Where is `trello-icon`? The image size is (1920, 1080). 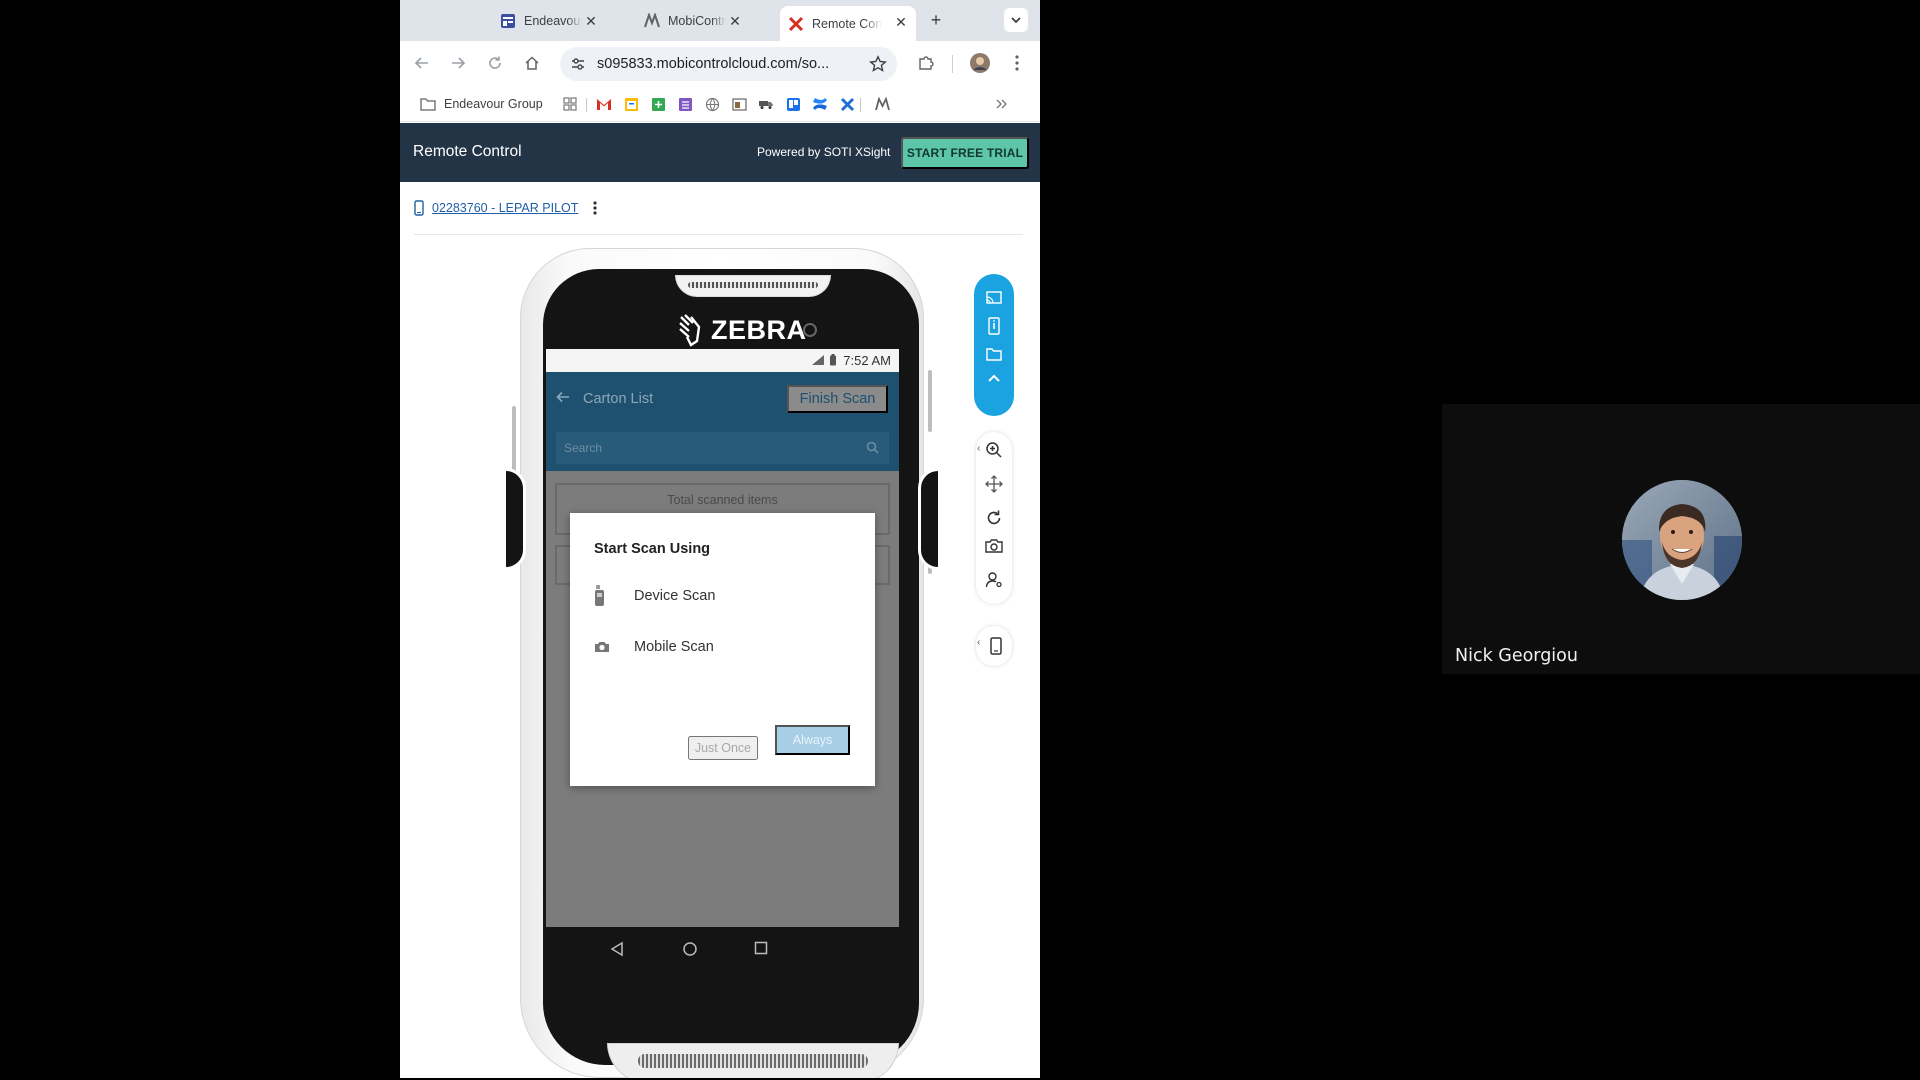 trello-icon is located at coordinates (793, 104).